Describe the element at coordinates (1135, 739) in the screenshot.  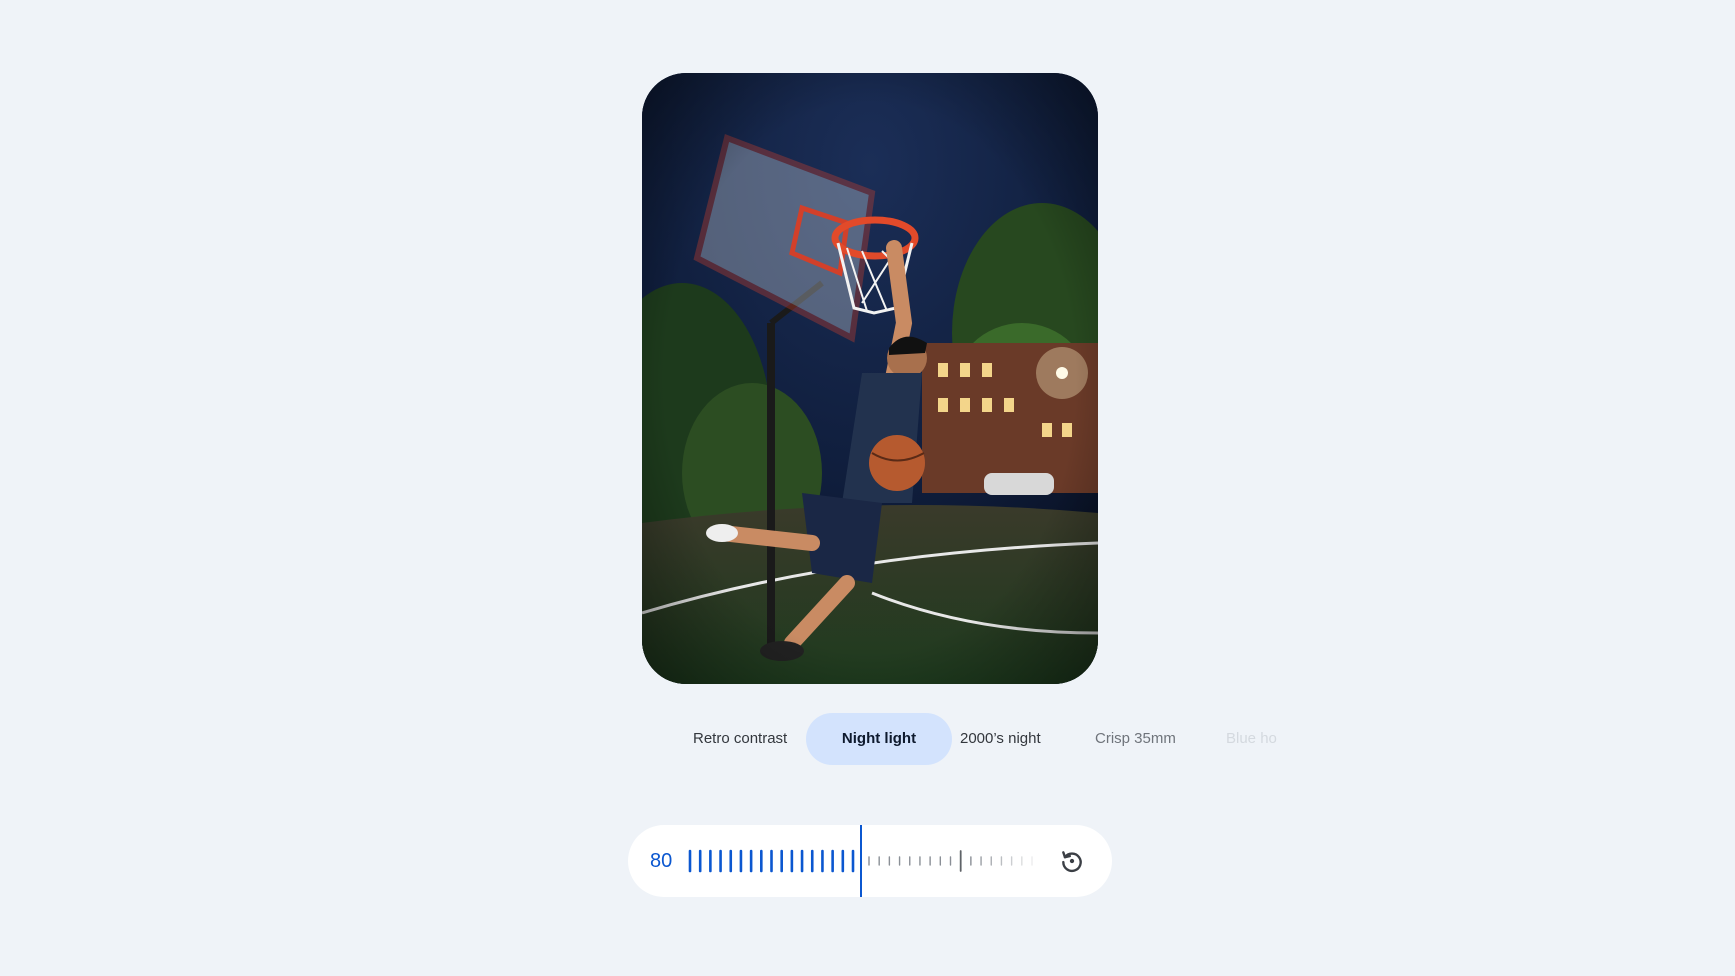
I see `filter-chip-crisp-35mm: Crisp 35mm` at that location.